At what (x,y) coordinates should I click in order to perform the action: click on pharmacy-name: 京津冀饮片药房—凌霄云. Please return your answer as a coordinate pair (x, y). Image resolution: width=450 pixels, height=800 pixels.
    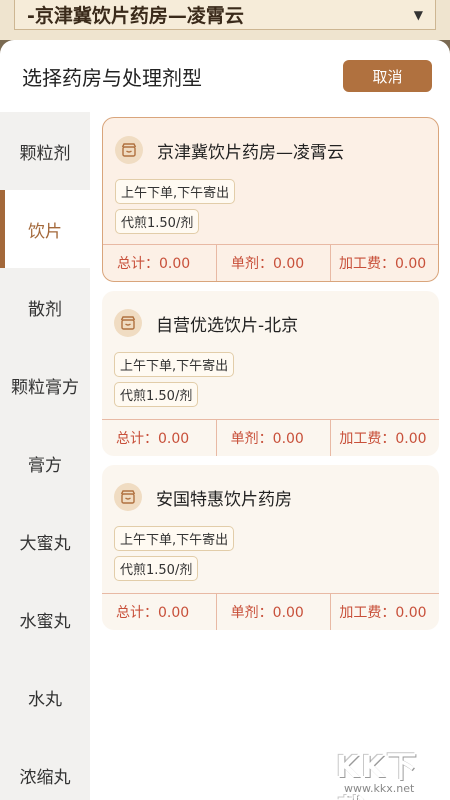
    Looking at the image, I should click on (250, 152).